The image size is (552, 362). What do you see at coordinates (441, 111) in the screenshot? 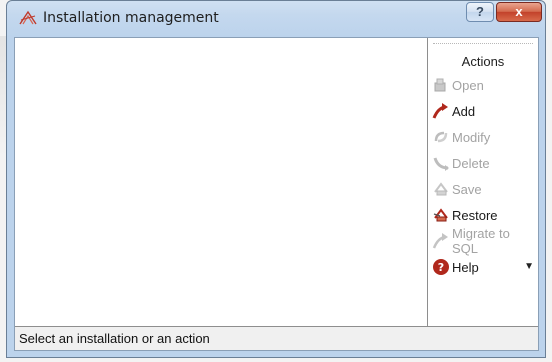
I see `add-arrow-icon` at bounding box center [441, 111].